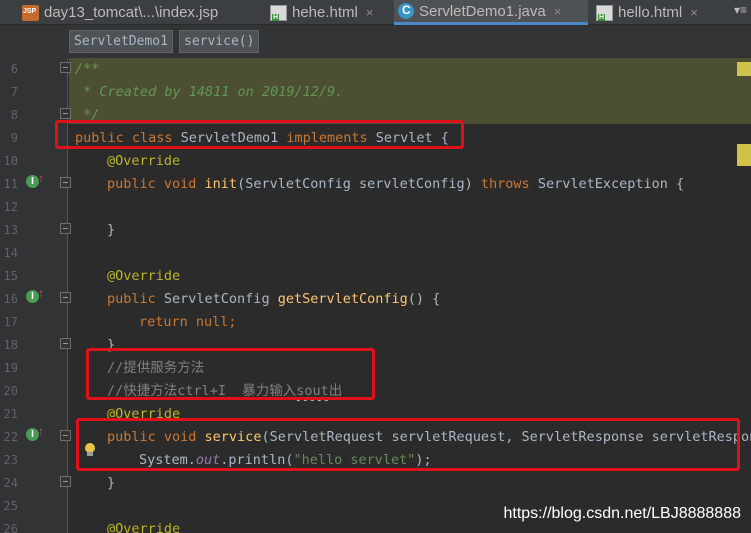  What do you see at coordinates (14, 138) in the screenshot?
I see `line-number: 9` at bounding box center [14, 138].